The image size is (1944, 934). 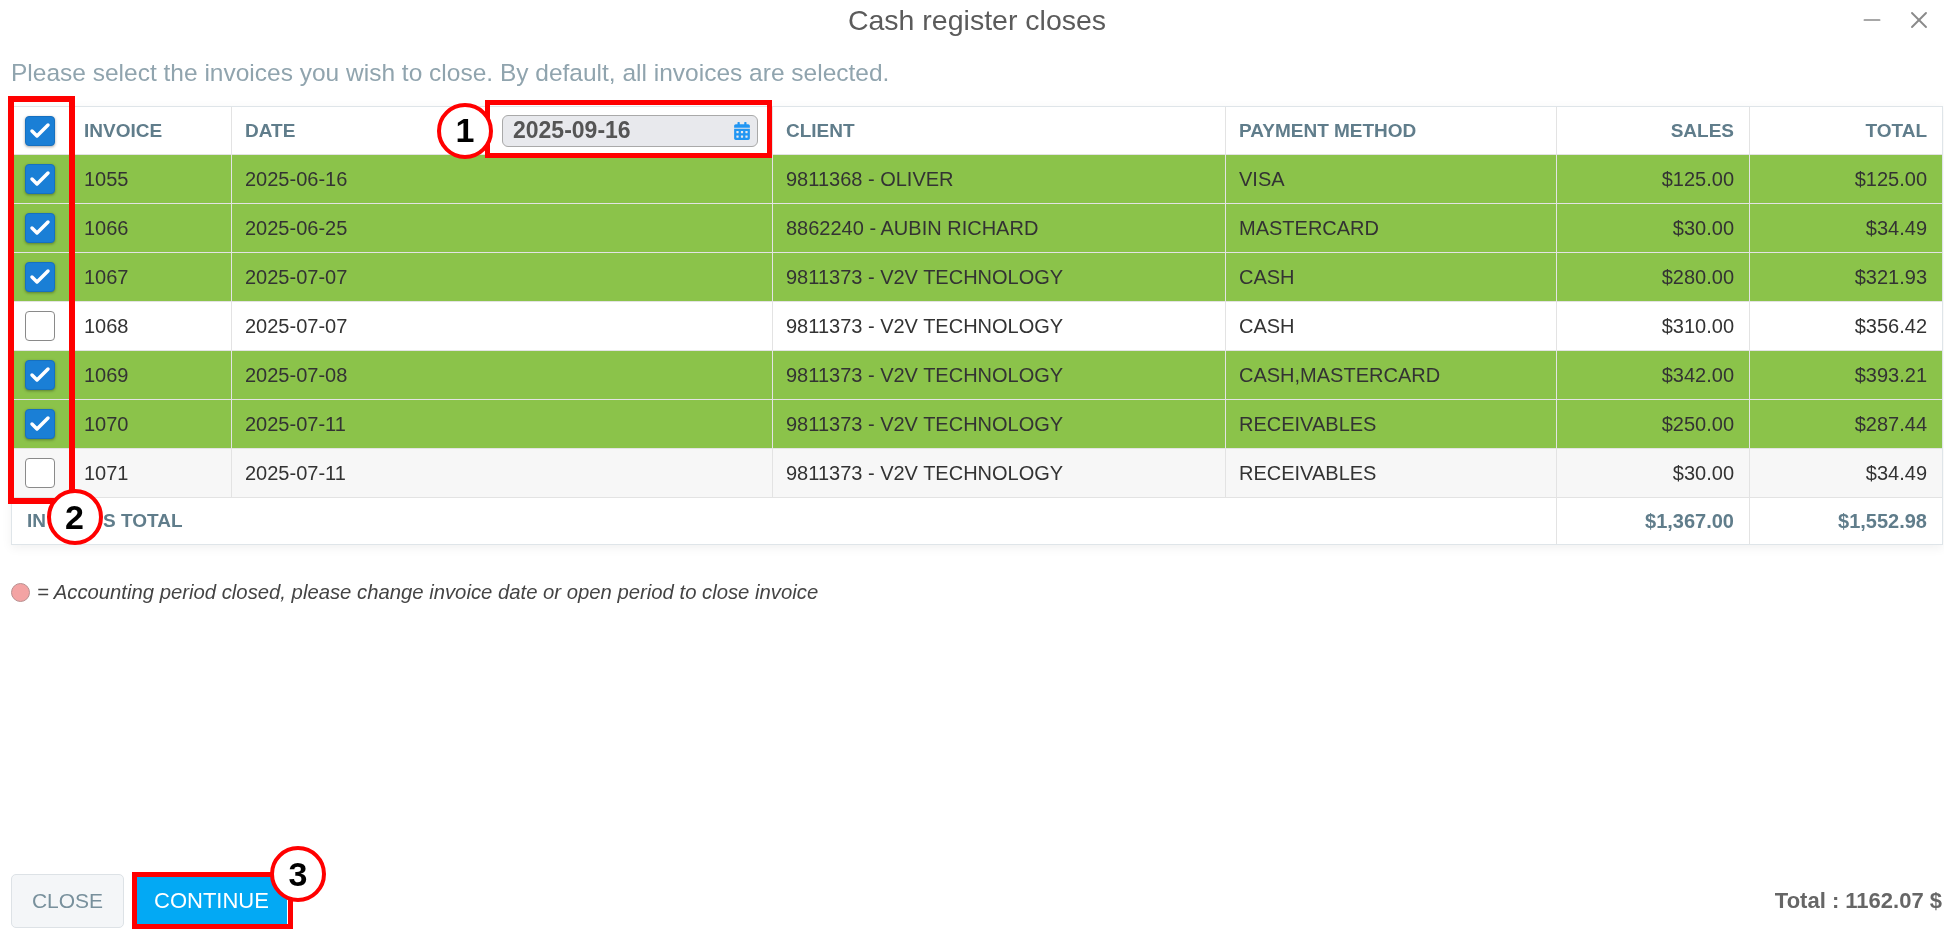 What do you see at coordinates (502, 375) in the screenshot?
I see `table-cell: 2025-07-08` at bounding box center [502, 375].